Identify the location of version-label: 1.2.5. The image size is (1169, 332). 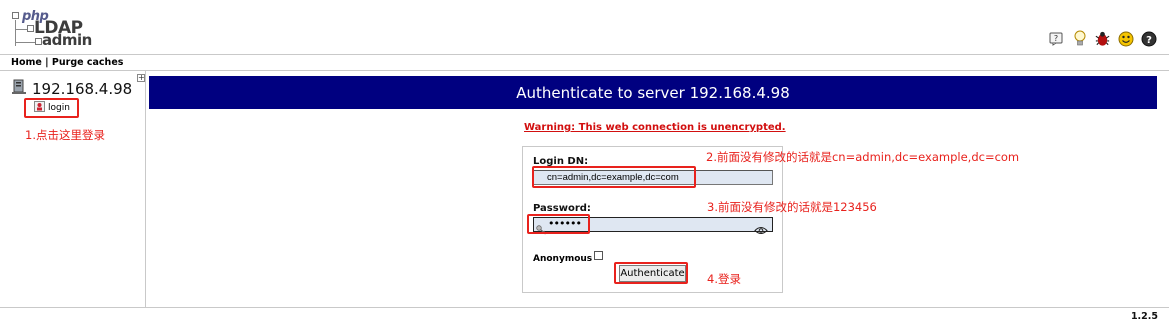
(1144, 316).